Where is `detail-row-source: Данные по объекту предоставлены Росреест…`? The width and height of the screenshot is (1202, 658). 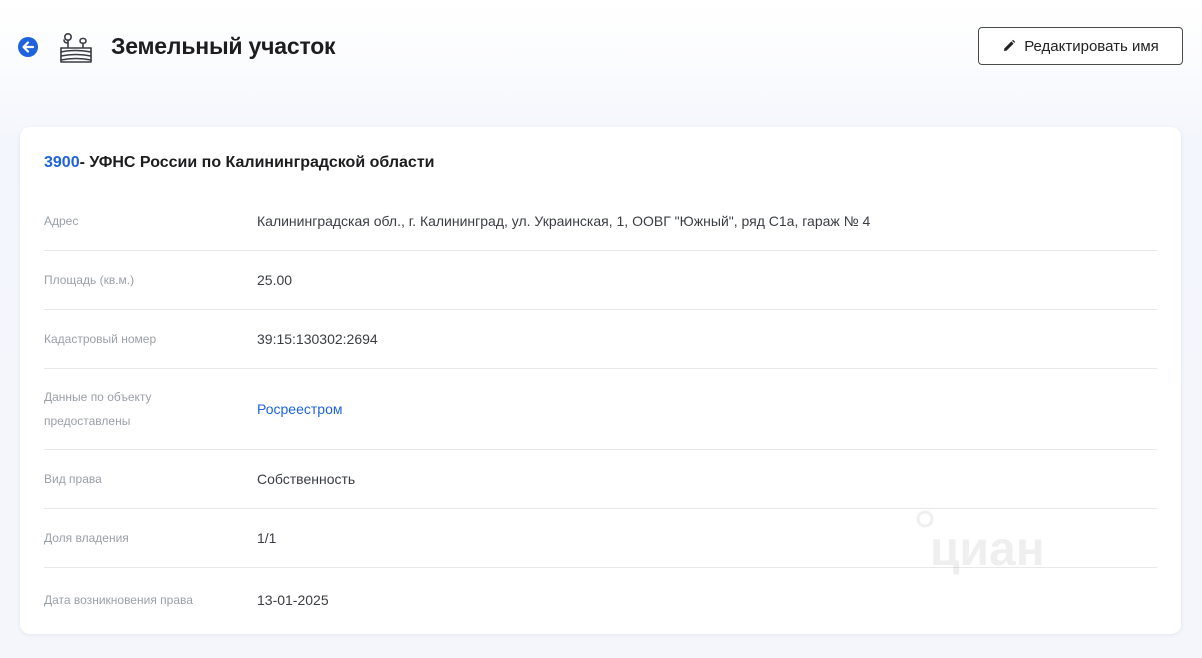 detail-row-source: Данные по объекту предоставлены Росреест… is located at coordinates (600, 409).